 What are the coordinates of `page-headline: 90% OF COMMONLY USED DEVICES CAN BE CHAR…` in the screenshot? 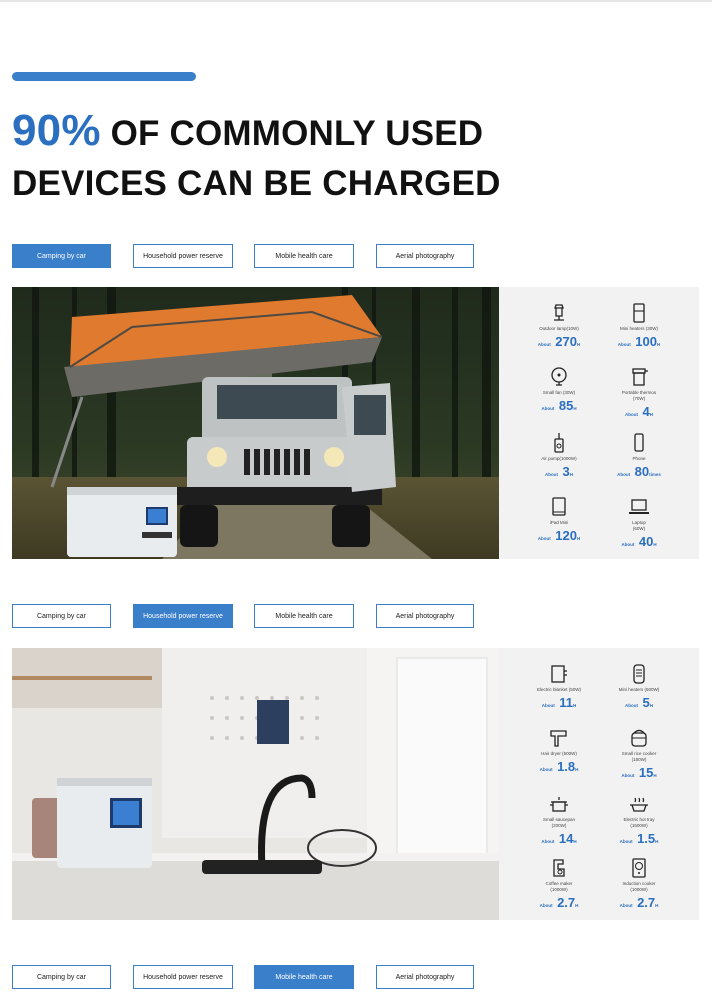 It's located at (256, 157).